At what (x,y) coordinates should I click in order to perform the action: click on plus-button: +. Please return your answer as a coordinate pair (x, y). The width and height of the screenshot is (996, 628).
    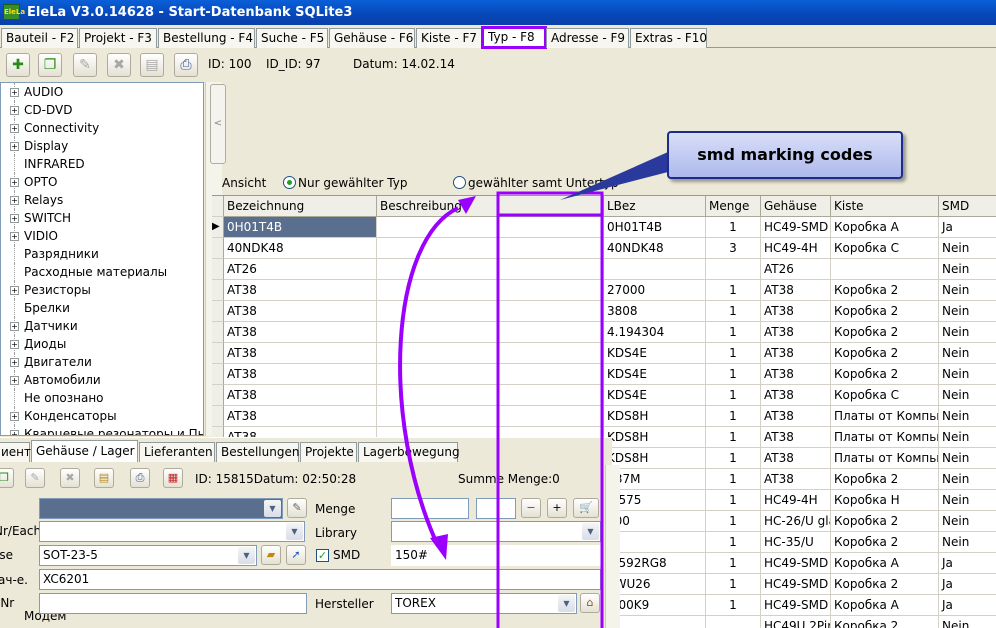
    Looking at the image, I should click on (557, 508).